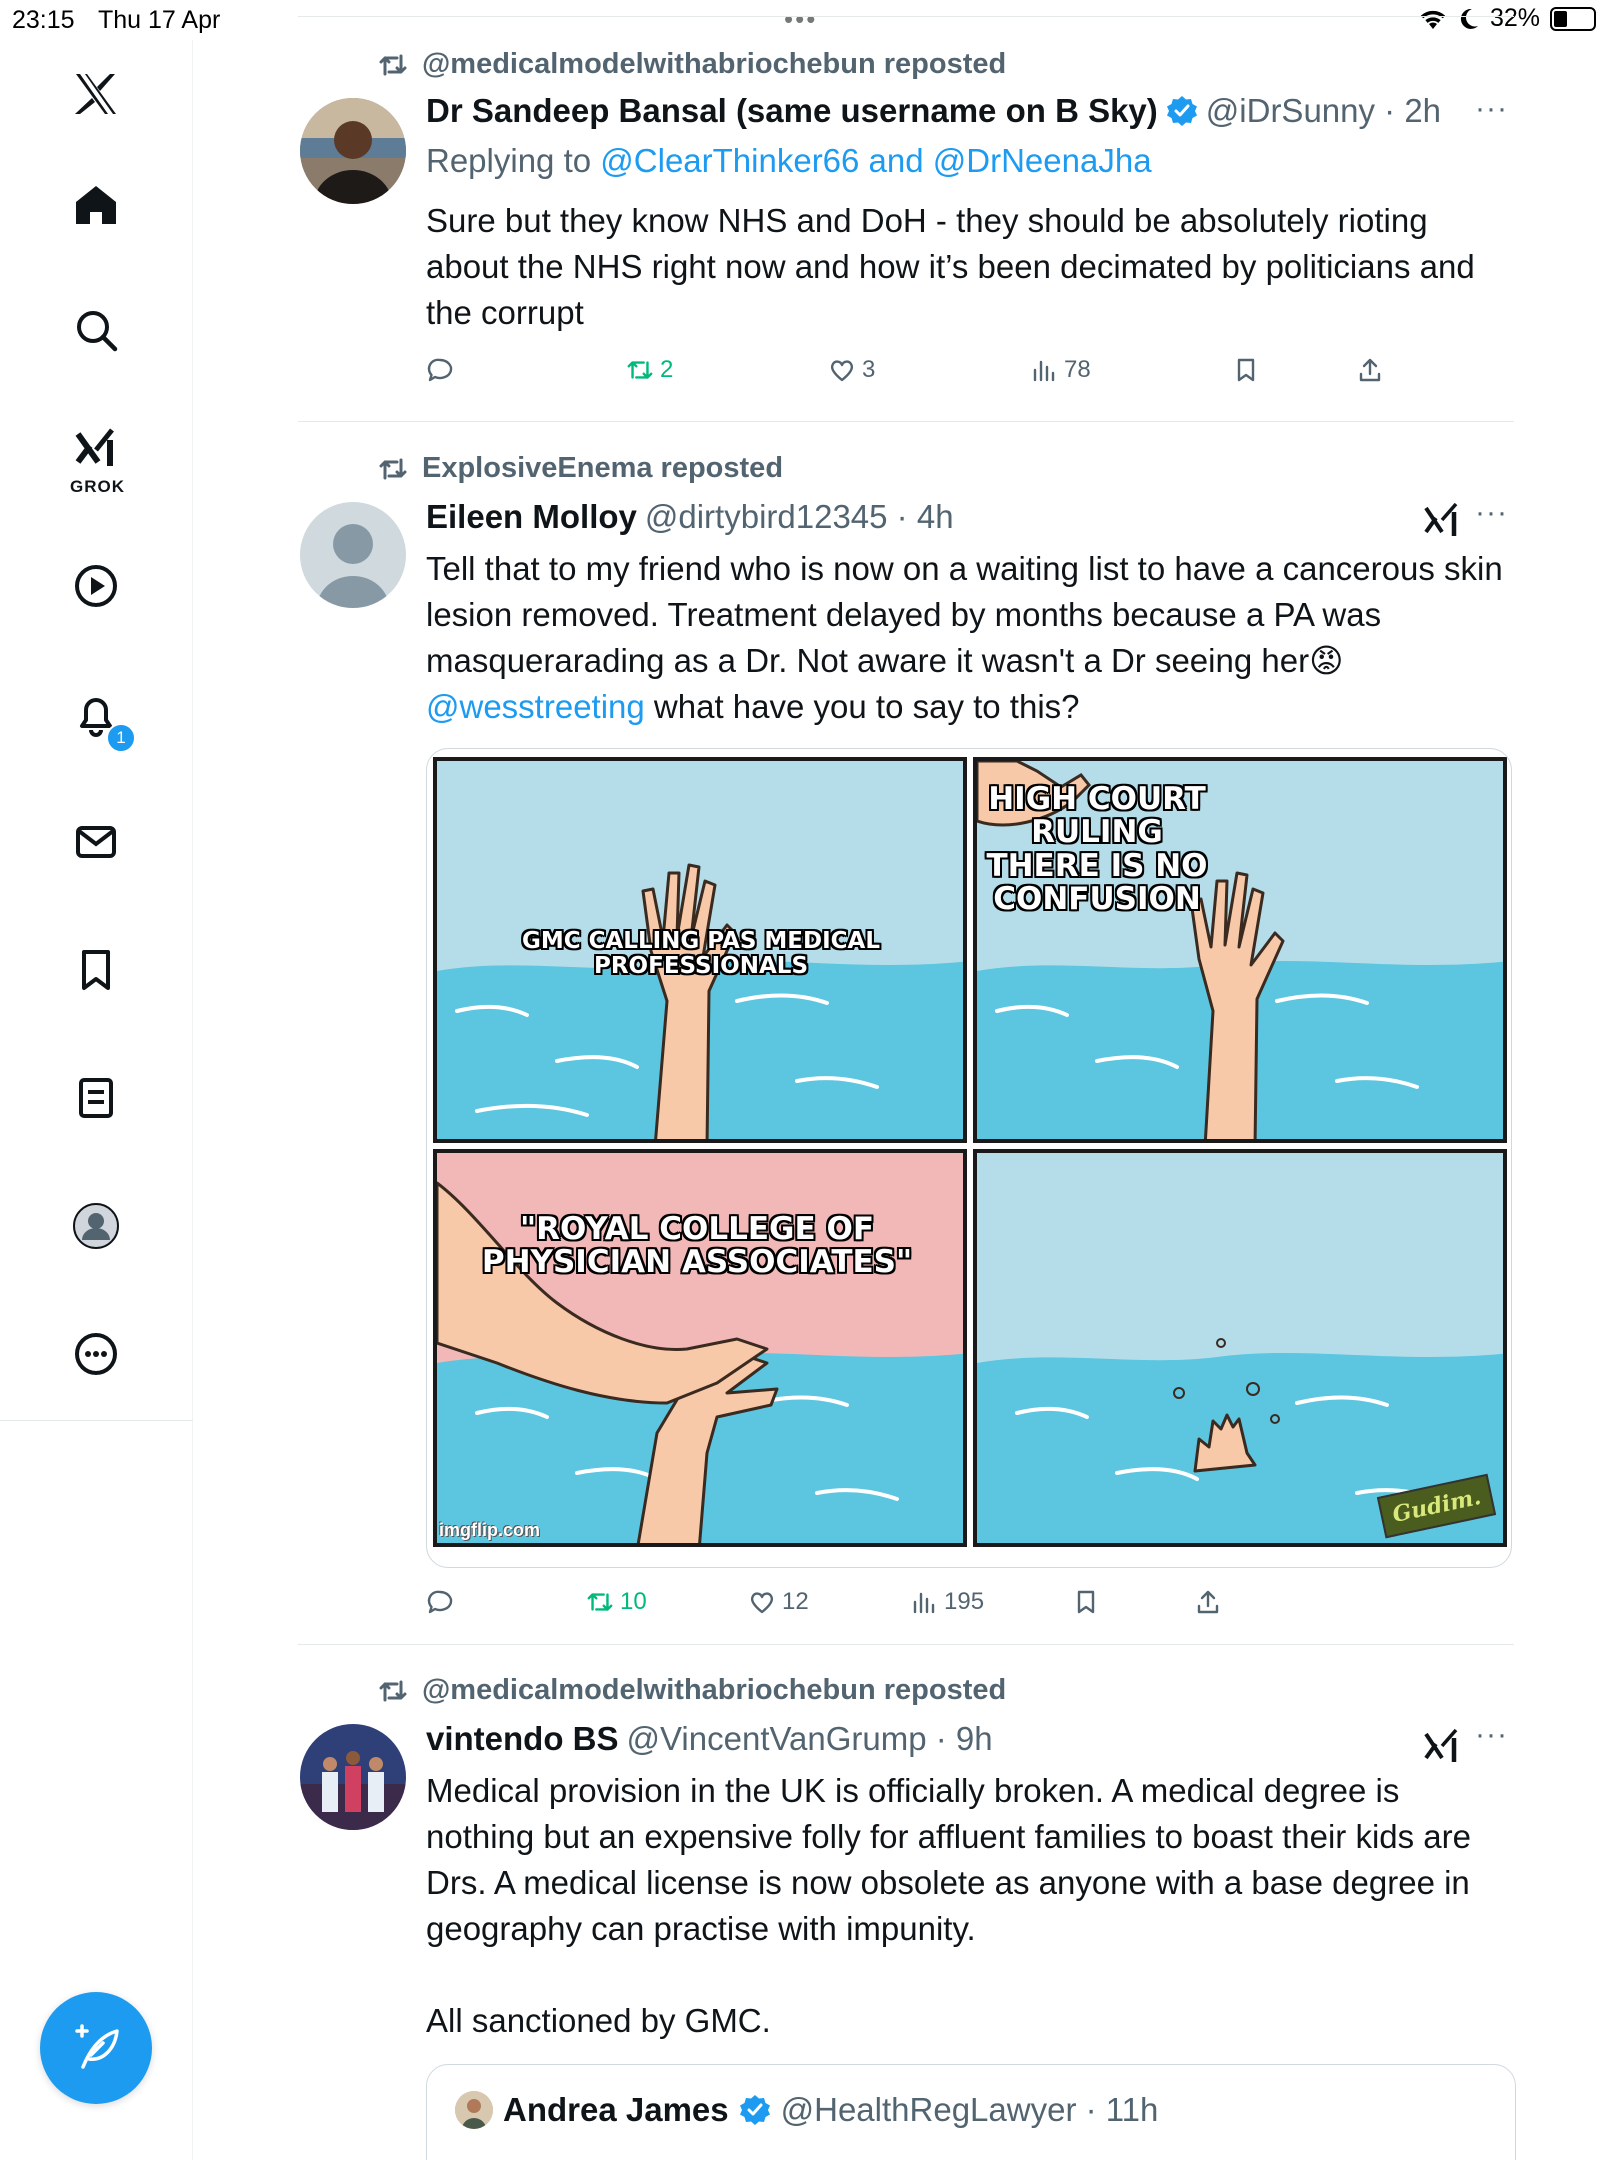  I want to click on like-button: 12, so click(778, 1602).